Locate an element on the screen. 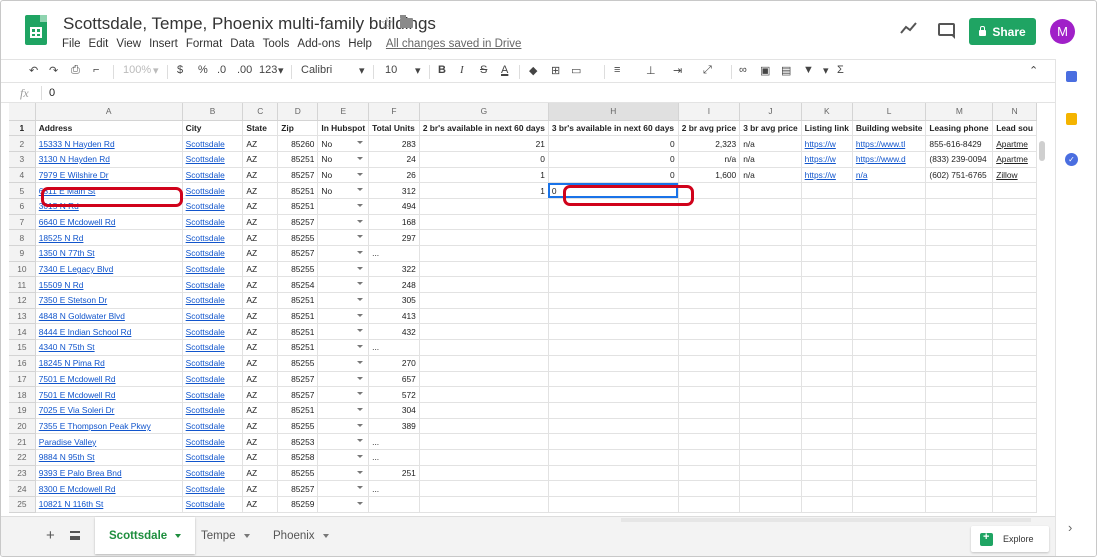 This screenshot has height=557, width=1097. cell-address: 1350 N 77th St is located at coordinates (109, 253).